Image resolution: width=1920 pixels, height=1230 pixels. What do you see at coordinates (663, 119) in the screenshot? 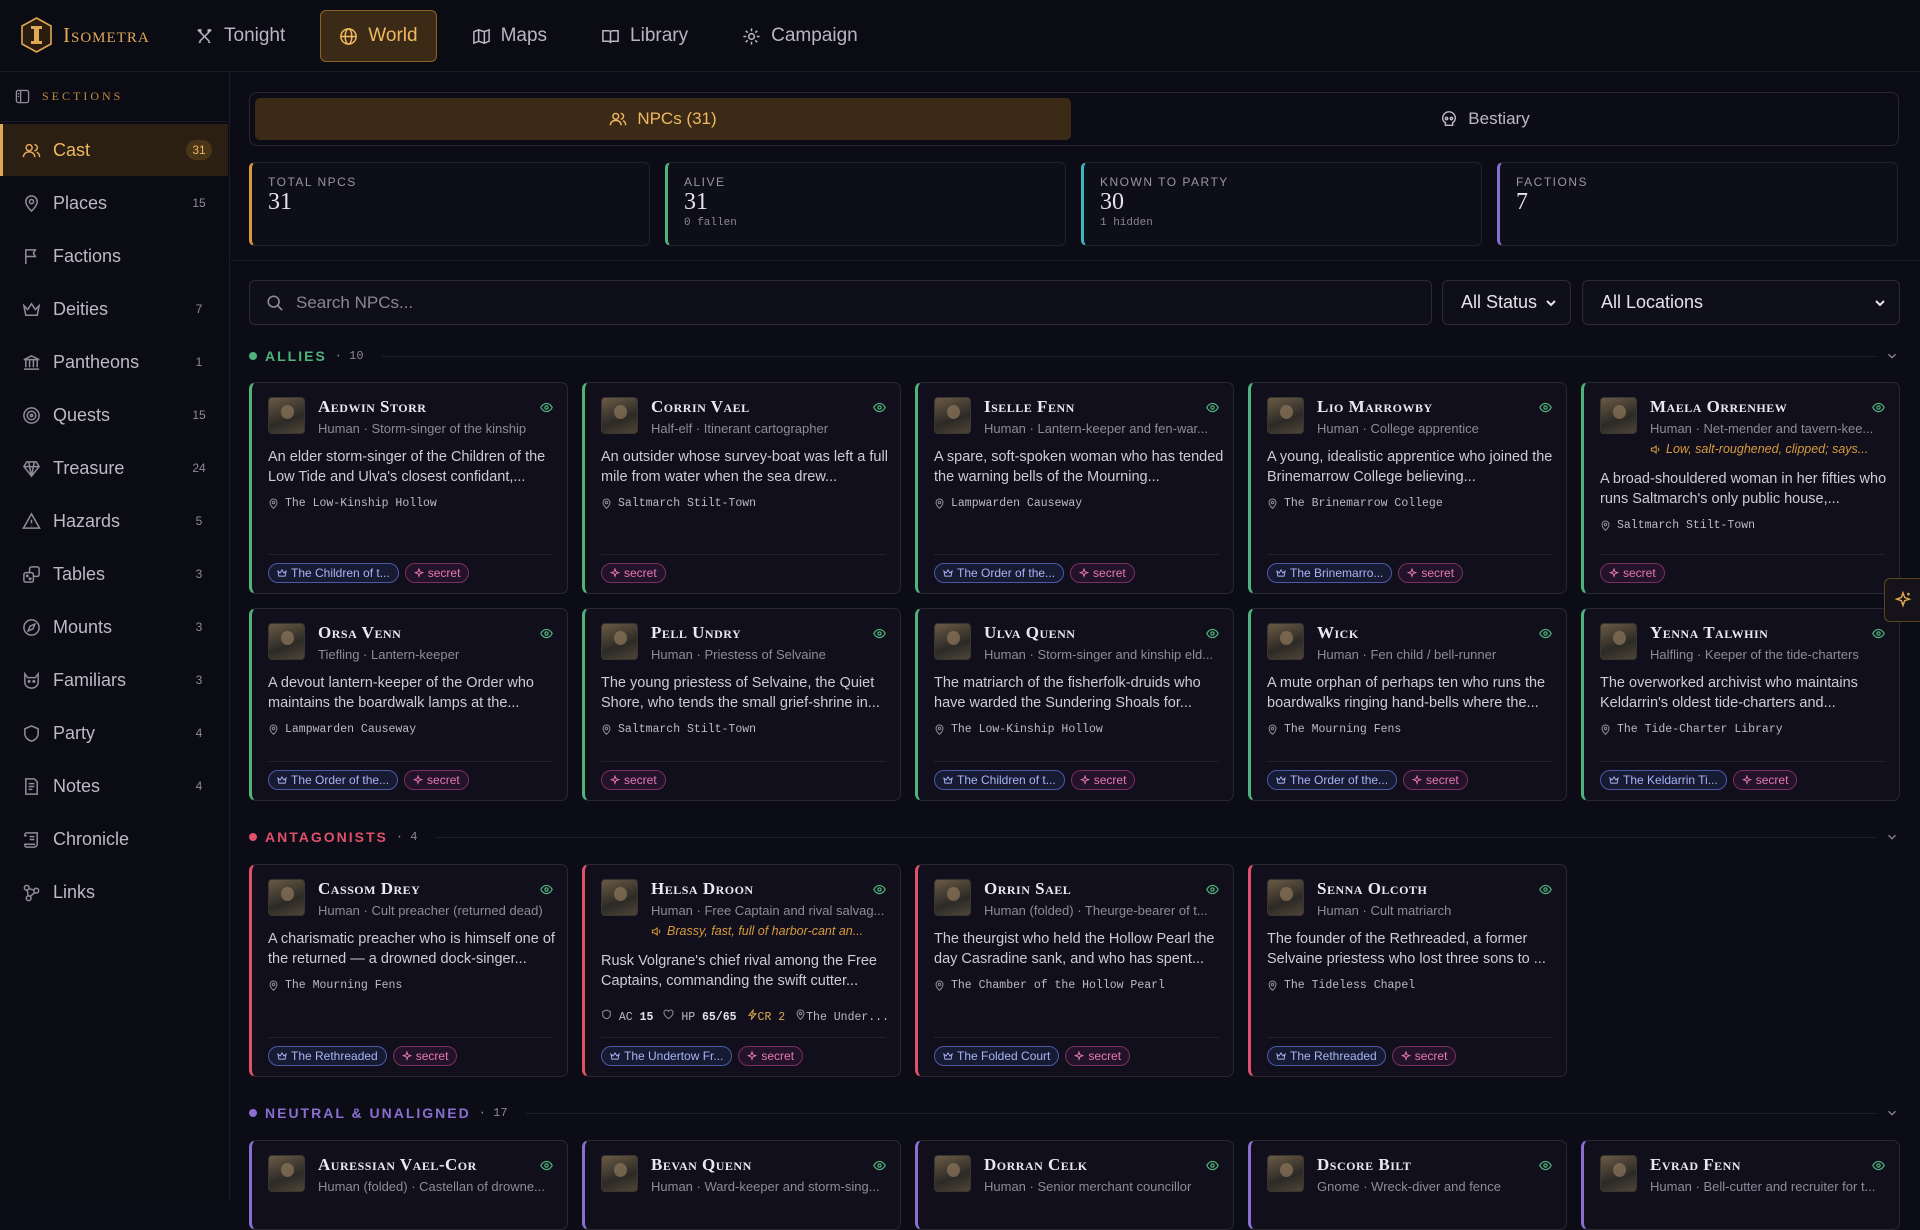
I see `tab-npcs: NPCs (31)` at bounding box center [663, 119].